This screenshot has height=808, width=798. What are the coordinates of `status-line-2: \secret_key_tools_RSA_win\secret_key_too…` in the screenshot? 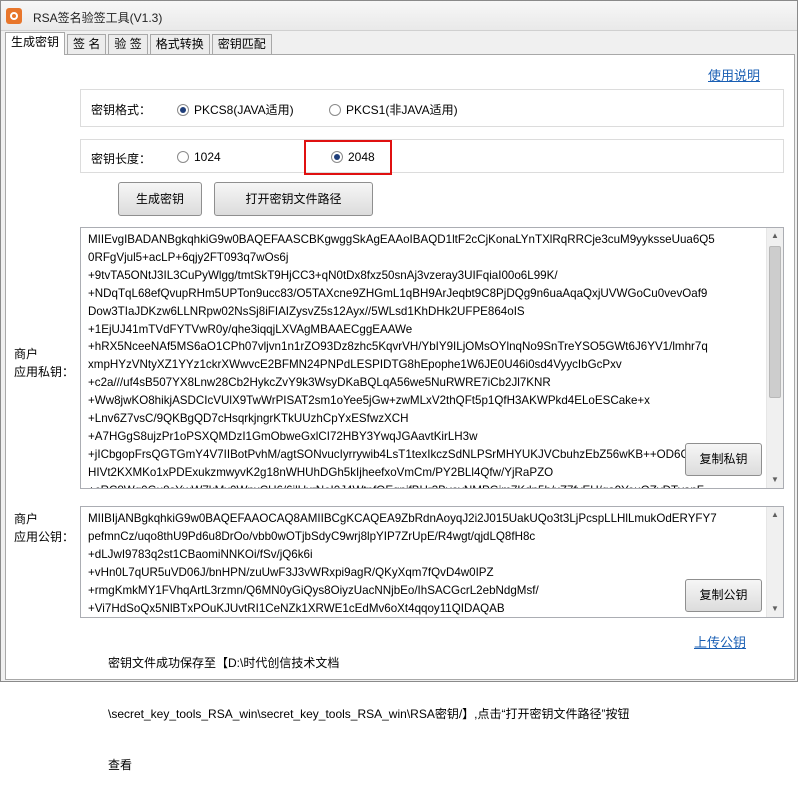 It's located at (369, 714).